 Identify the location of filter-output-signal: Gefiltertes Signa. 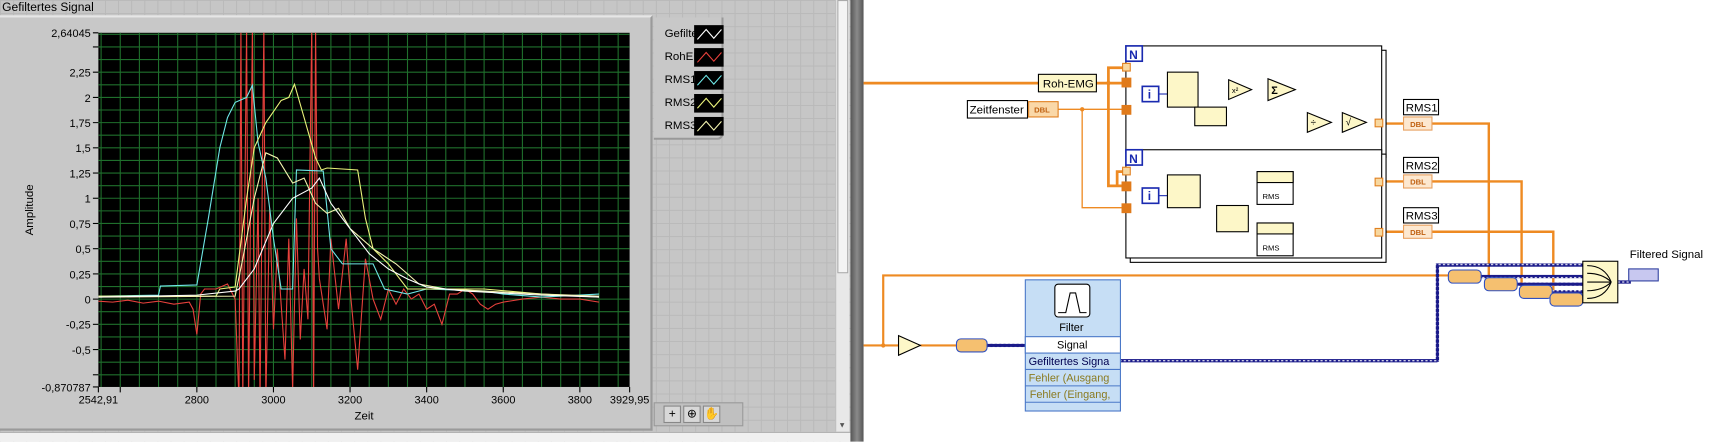
(1070, 362).